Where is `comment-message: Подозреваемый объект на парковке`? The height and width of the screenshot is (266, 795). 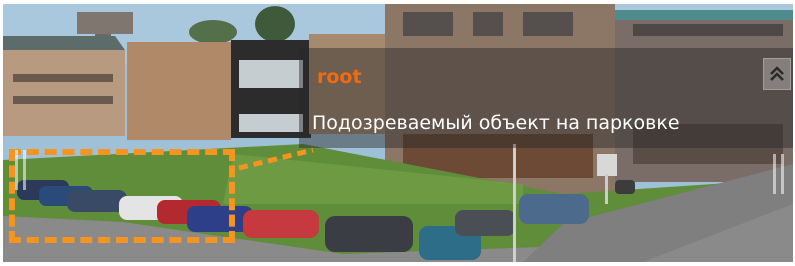 comment-message: Подозреваемый объект на парковке is located at coordinates (496, 123).